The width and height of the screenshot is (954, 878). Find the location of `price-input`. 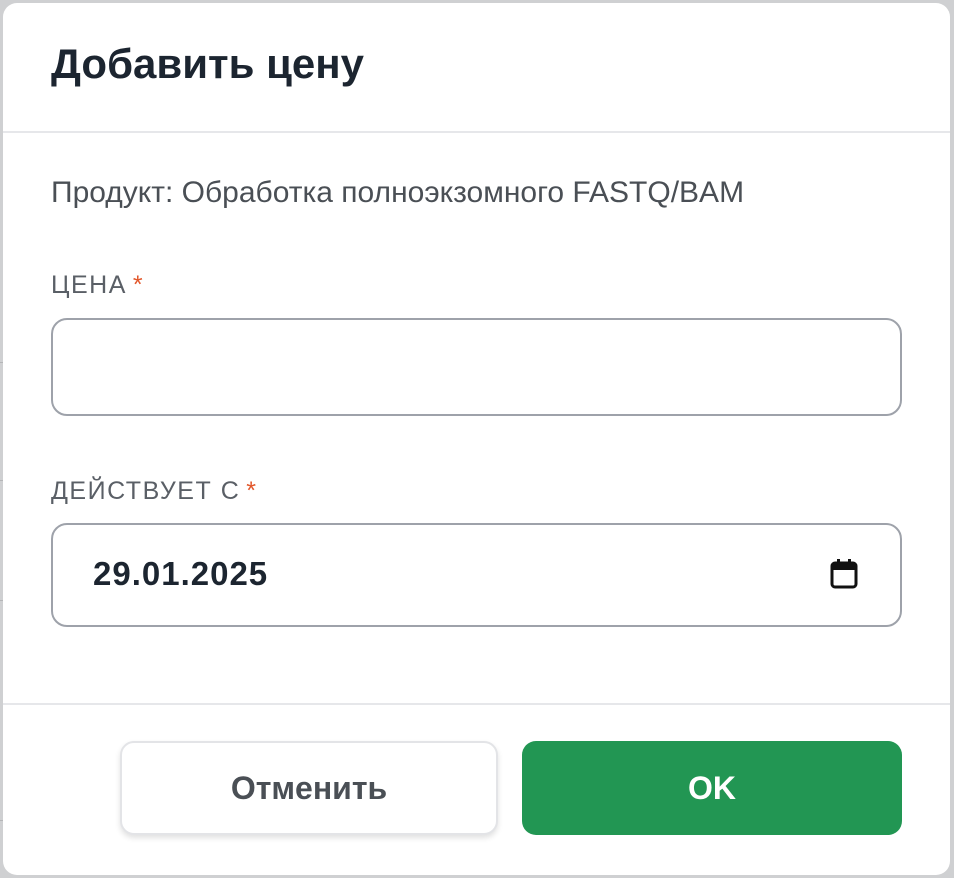

price-input is located at coordinates (476, 367).